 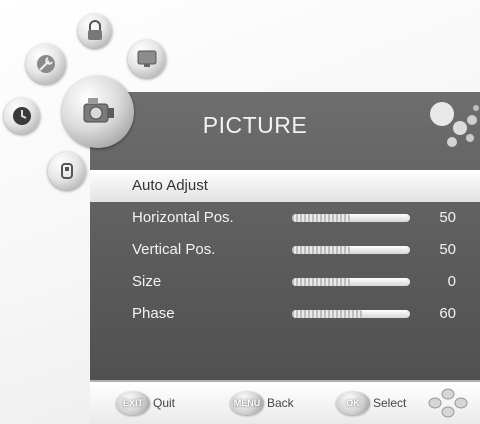 I want to click on size-value: 0, so click(x=451, y=281).